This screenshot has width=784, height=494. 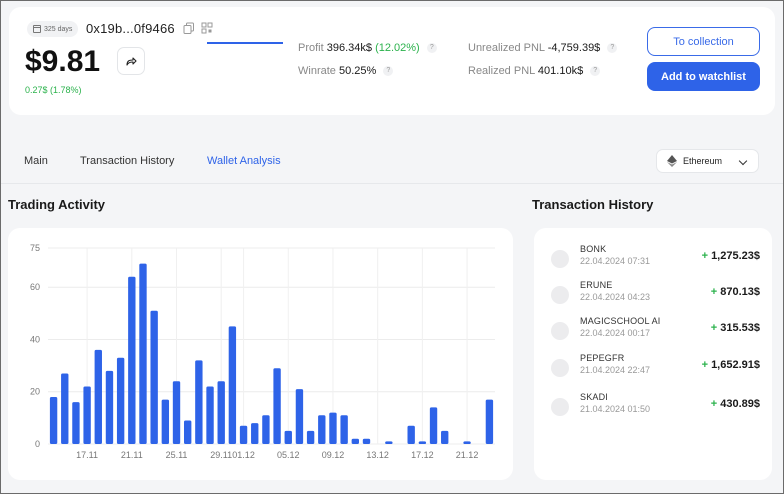 What do you see at coordinates (388, 71) in the screenshot?
I see `winrate-help-icon: ?` at bounding box center [388, 71].